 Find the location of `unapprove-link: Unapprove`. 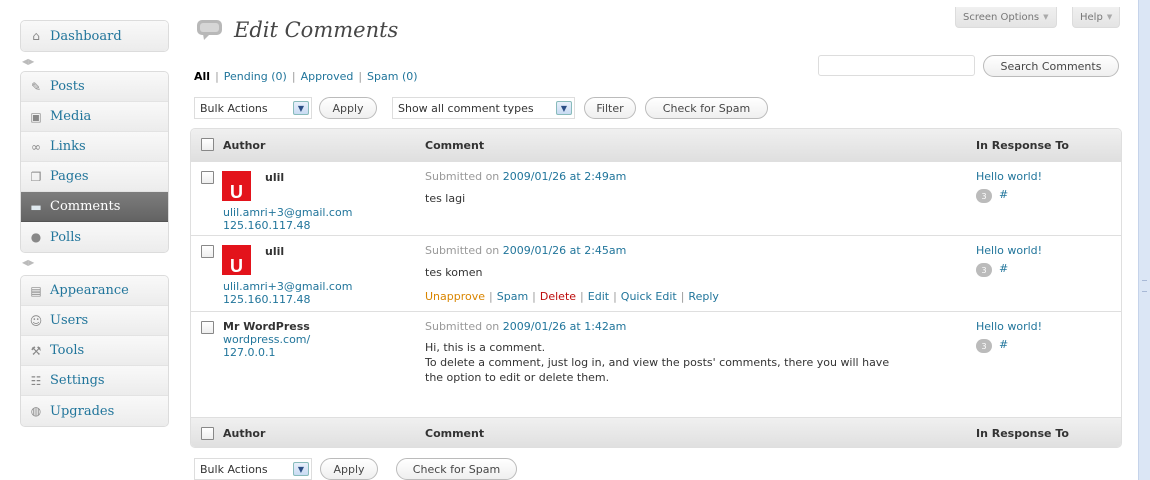

unapprove-link: Unapprove is located at coordinates (455, 296).